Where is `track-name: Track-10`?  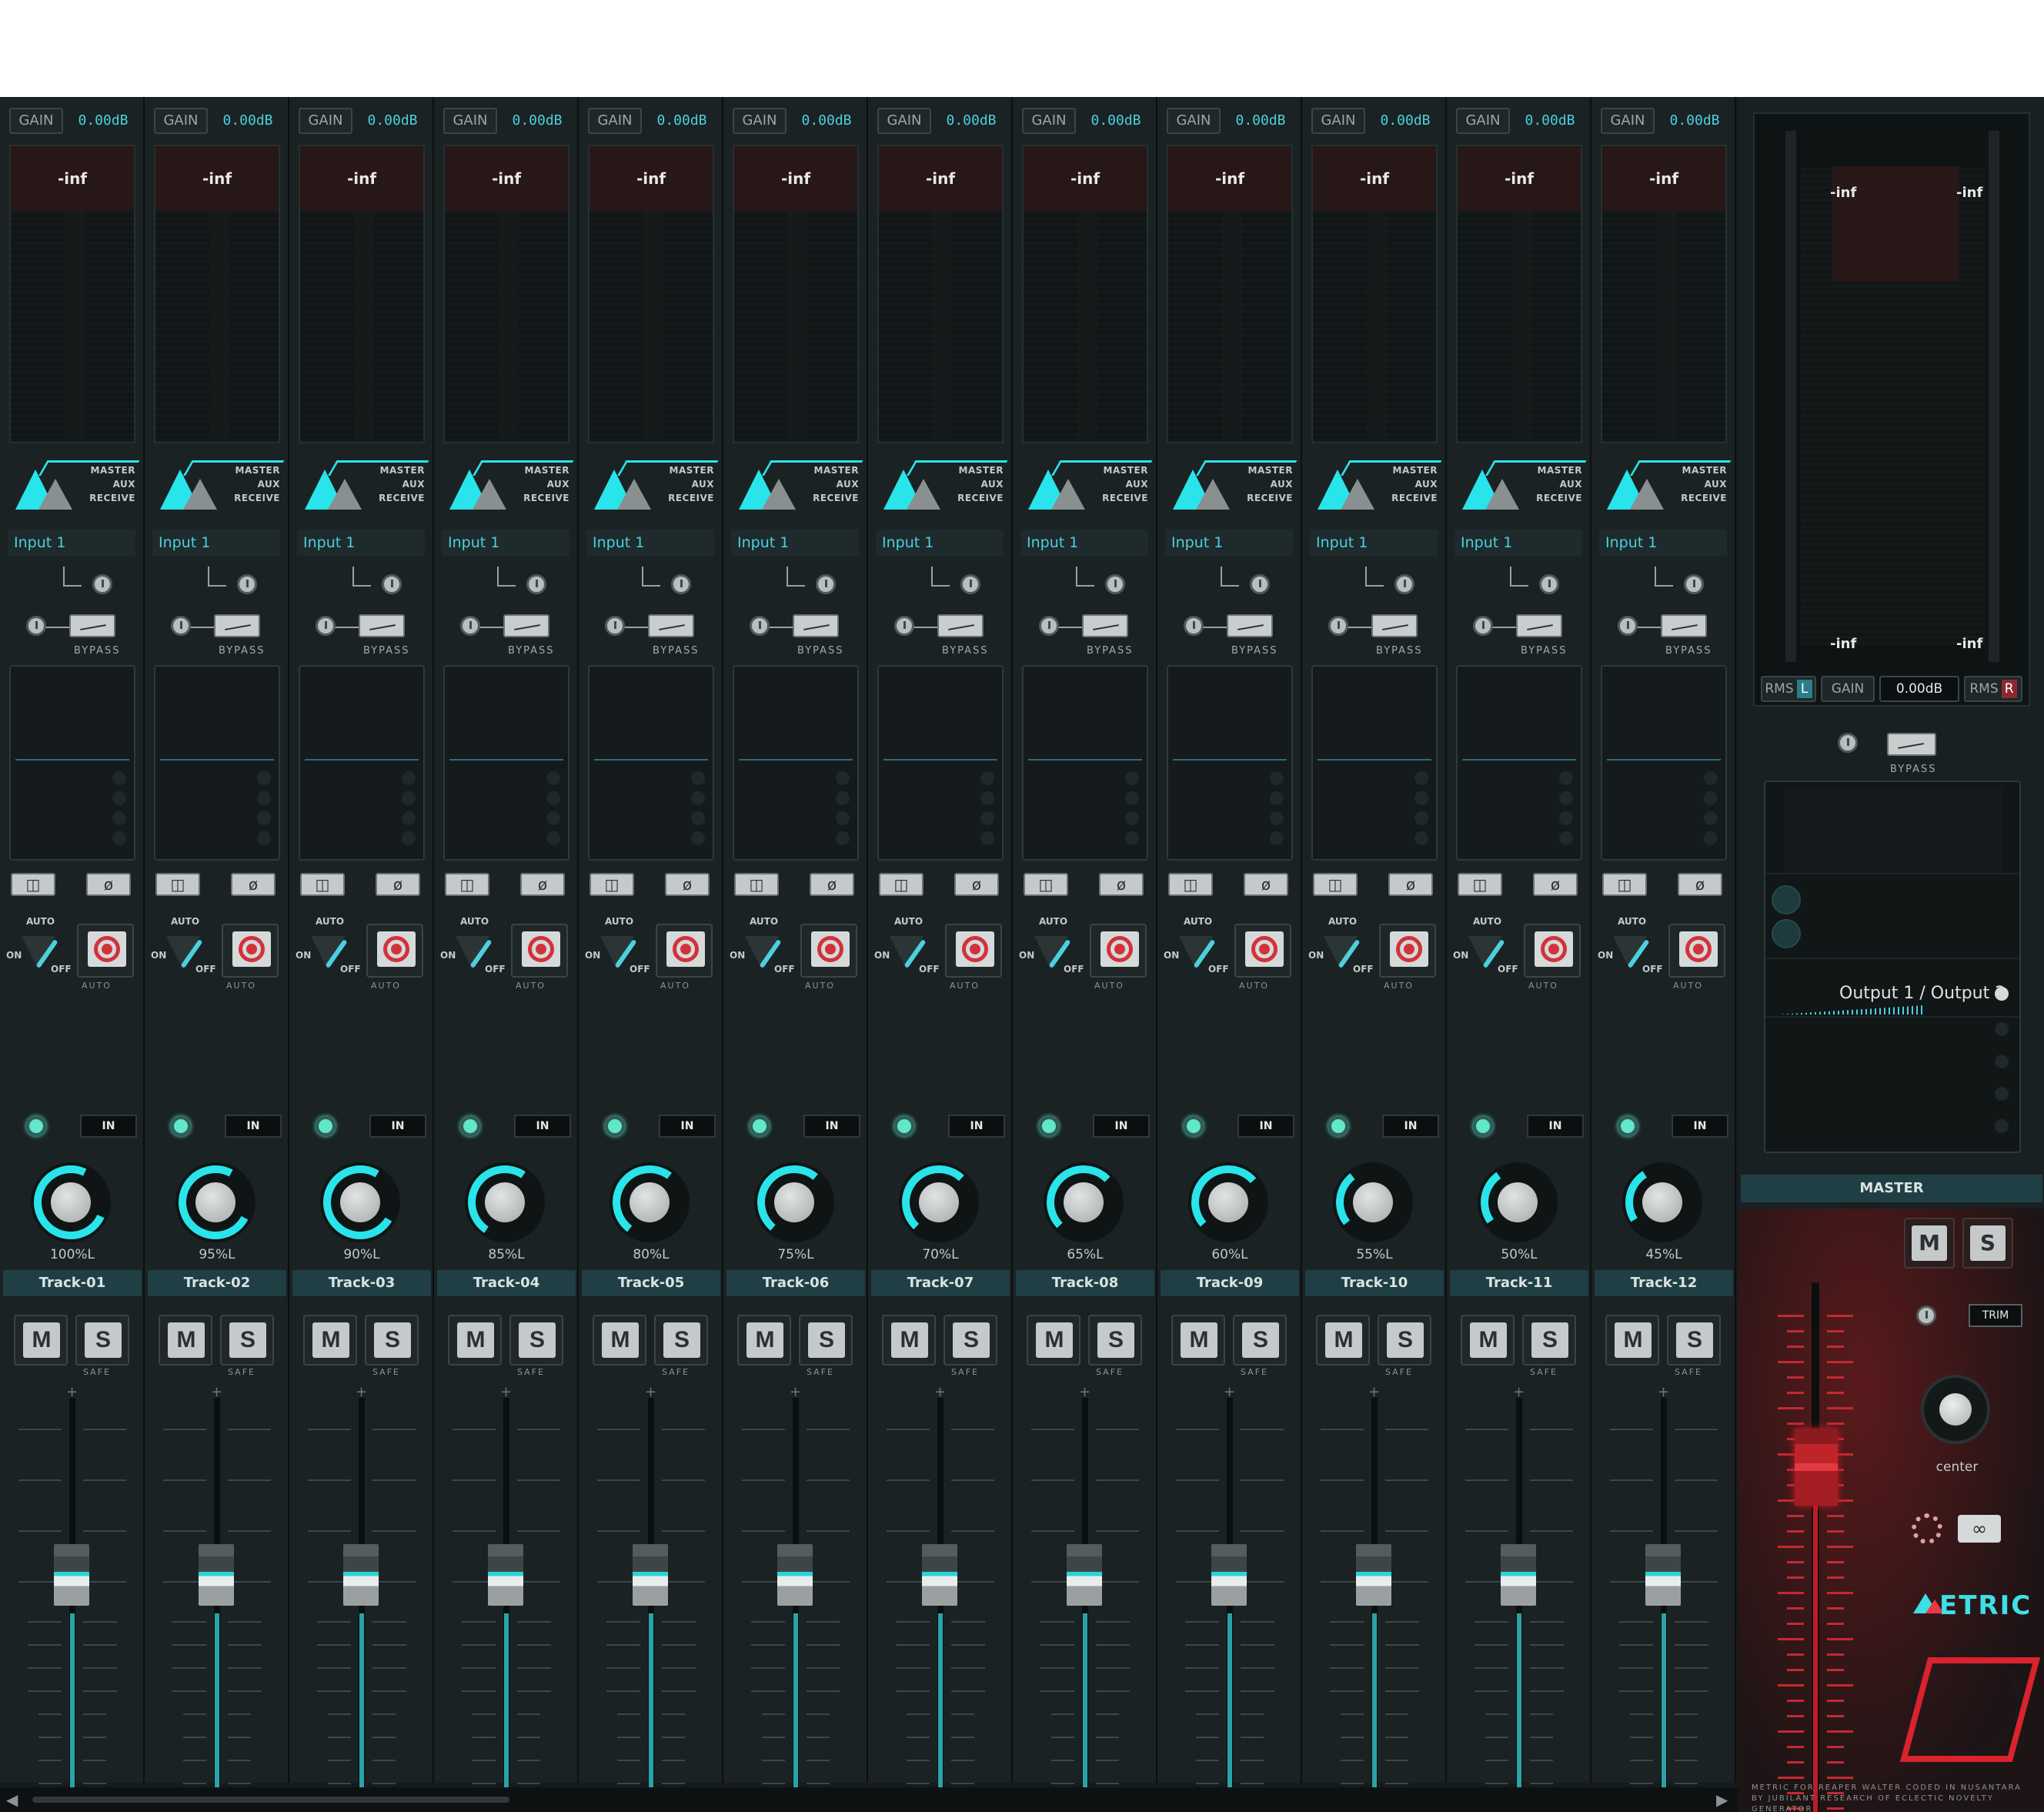 track-name: Track-10 is located at coordinates (1374, 1283).